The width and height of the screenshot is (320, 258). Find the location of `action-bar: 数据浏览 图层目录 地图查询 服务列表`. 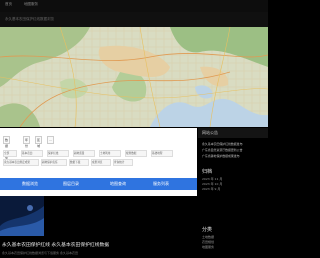

action-bar: 数据浏览 图层目录 地图查询 服务列表 is located at coordinates (98, 184).